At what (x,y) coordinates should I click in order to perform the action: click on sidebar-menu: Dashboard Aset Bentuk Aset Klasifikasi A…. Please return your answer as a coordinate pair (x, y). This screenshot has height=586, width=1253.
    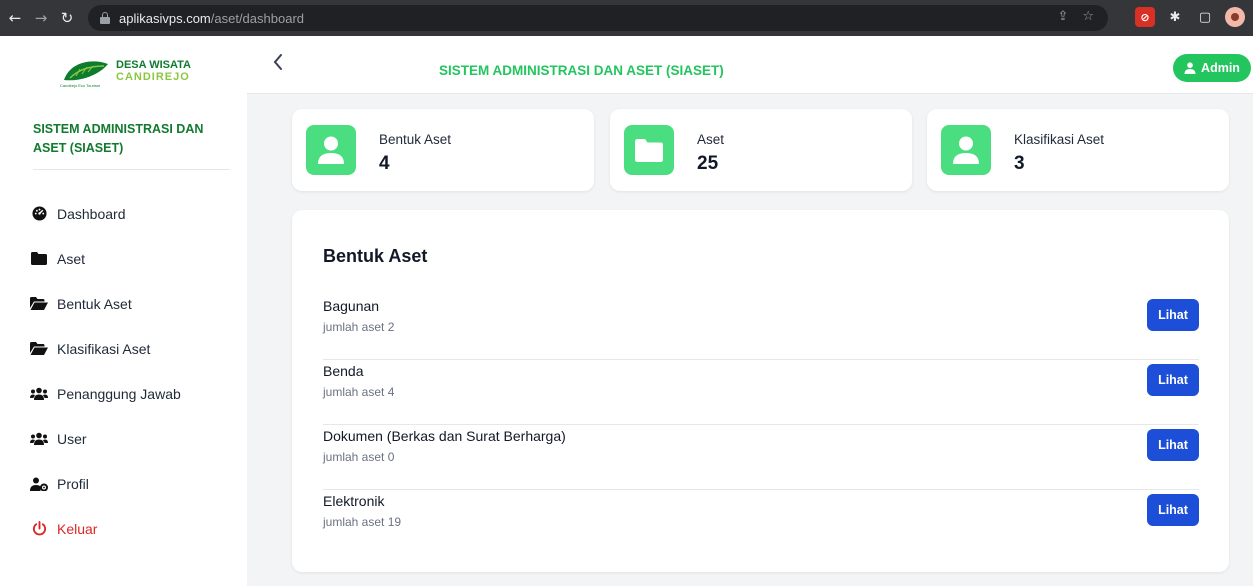
    Looking at the image, I should click on (105, 371).